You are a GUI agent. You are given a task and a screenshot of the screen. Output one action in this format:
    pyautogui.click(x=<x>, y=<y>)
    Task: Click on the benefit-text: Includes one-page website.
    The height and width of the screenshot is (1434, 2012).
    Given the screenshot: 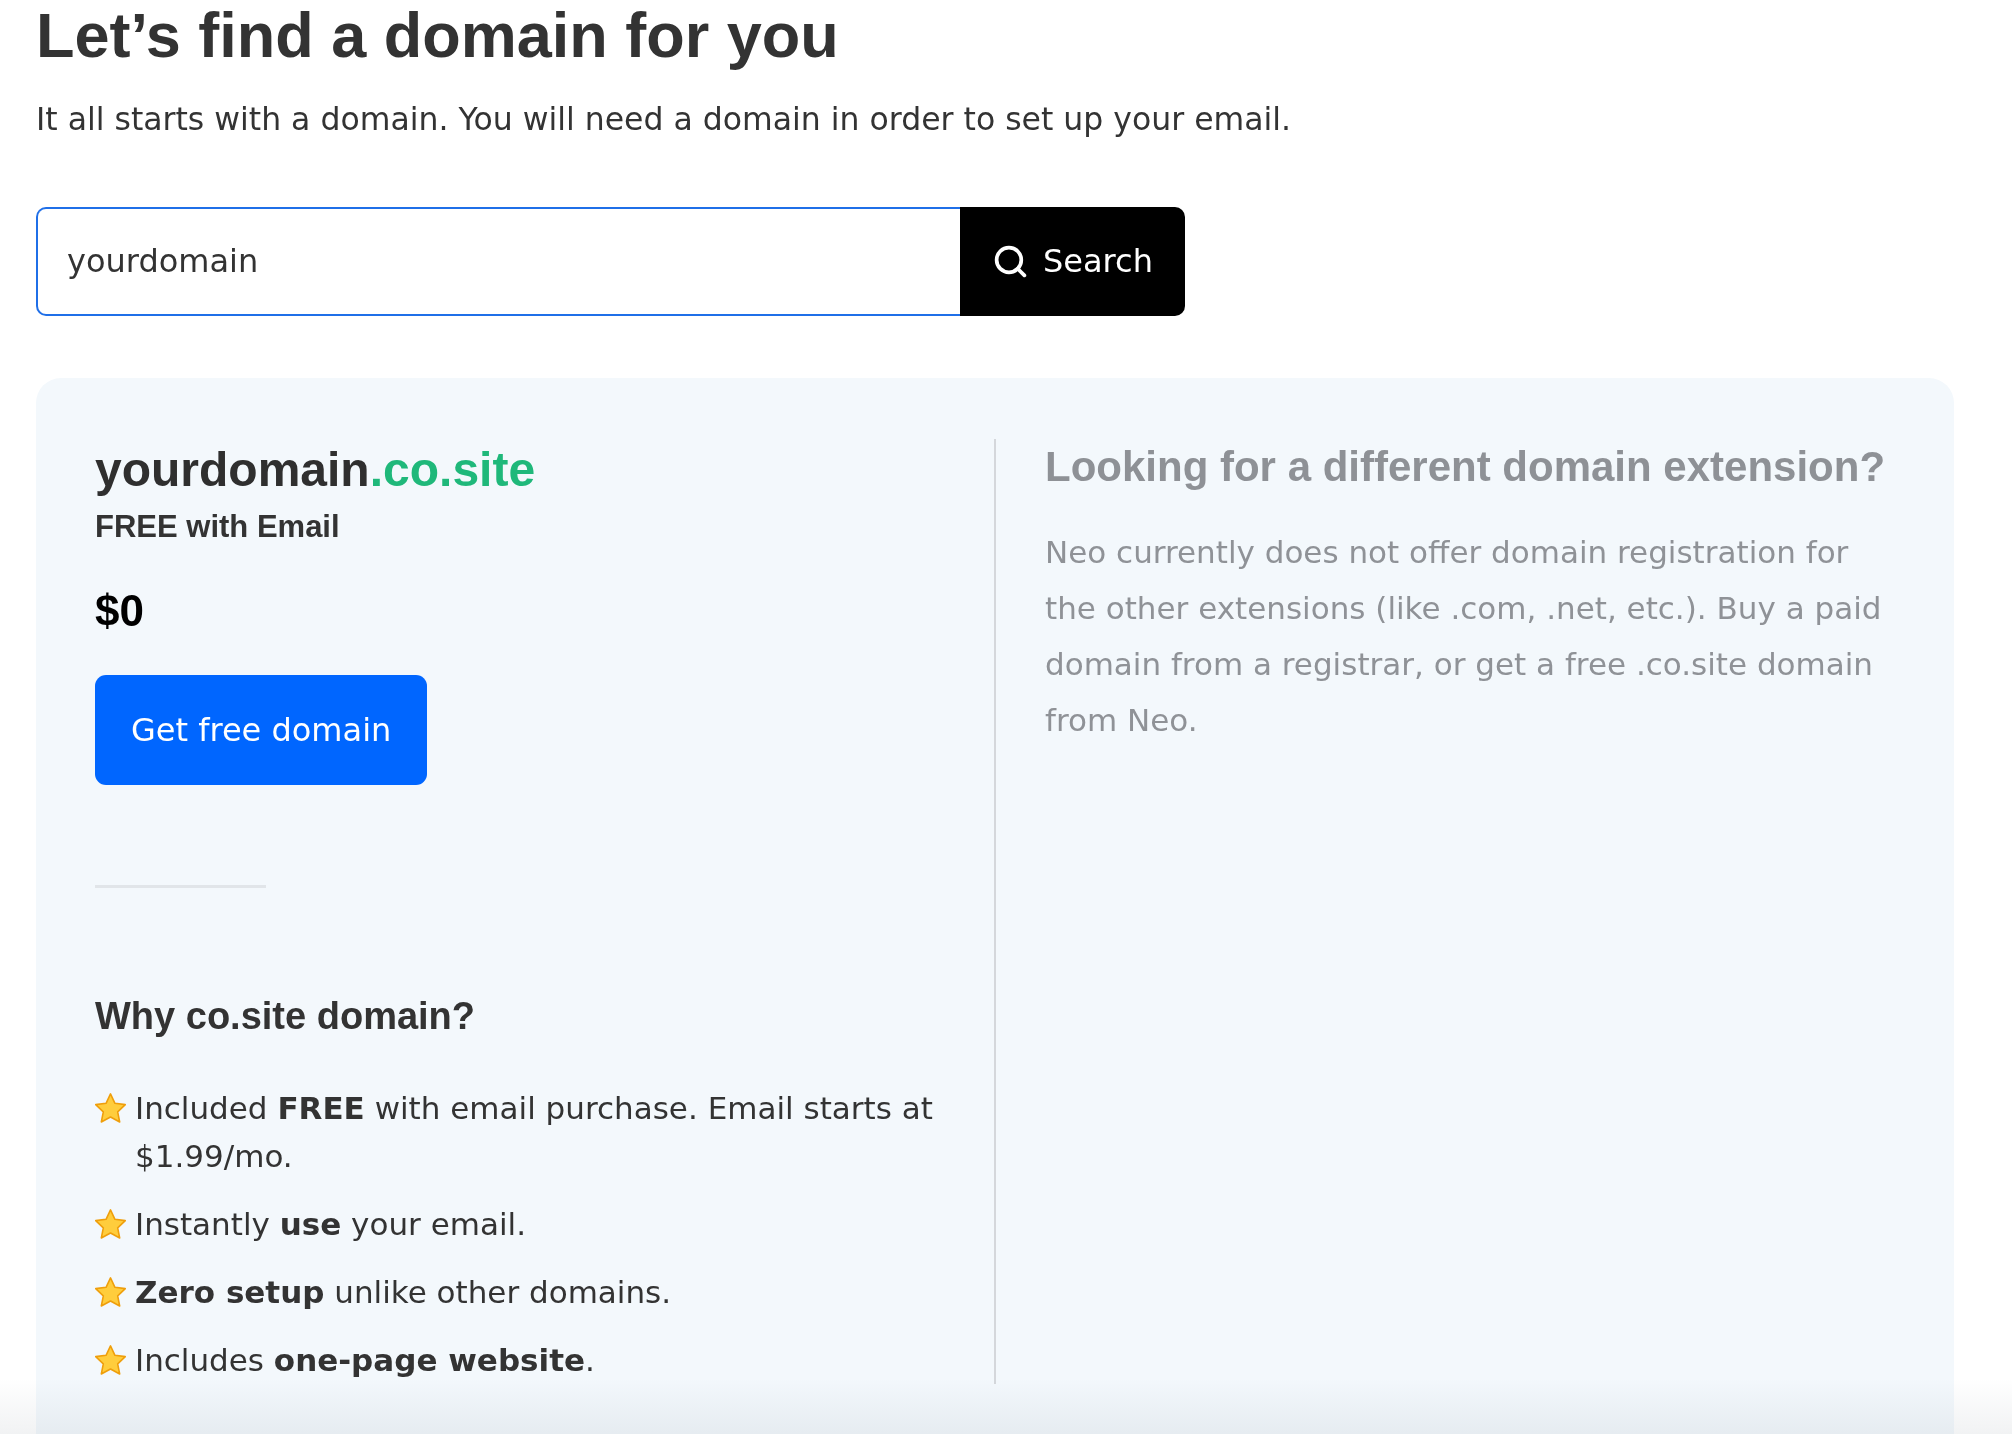 What is the action you would take?
    pyautogui.click(x=365, y=1360)
    